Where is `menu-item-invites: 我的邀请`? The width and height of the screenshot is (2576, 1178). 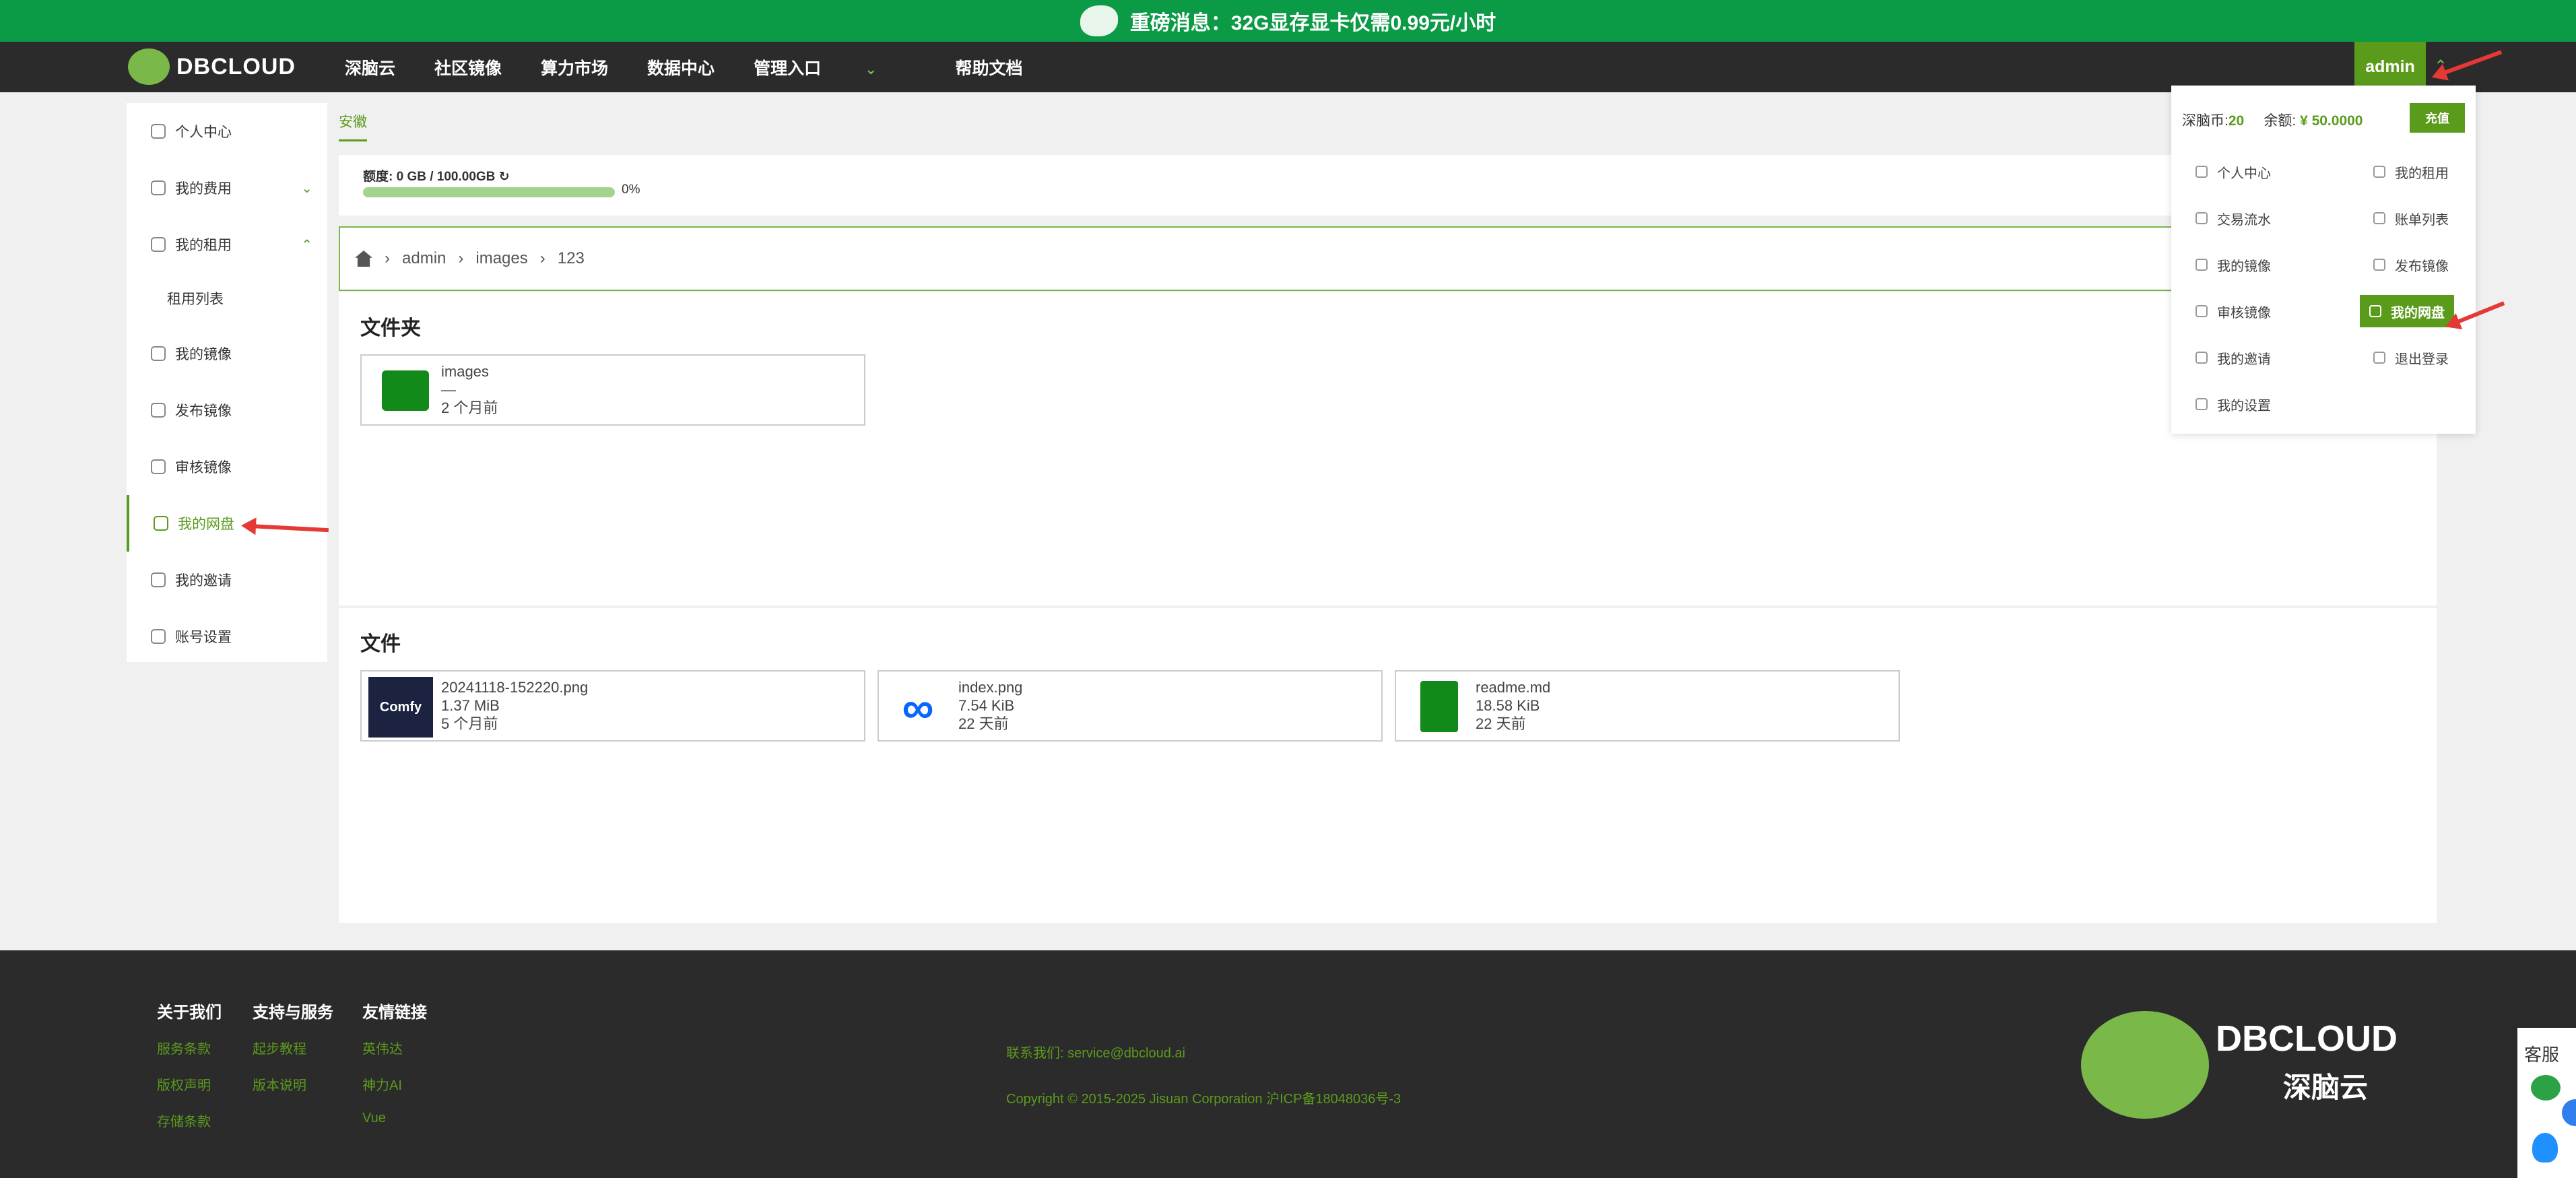
menu-item-invites: 我的邀请 is located at coordinates (2233, 357).